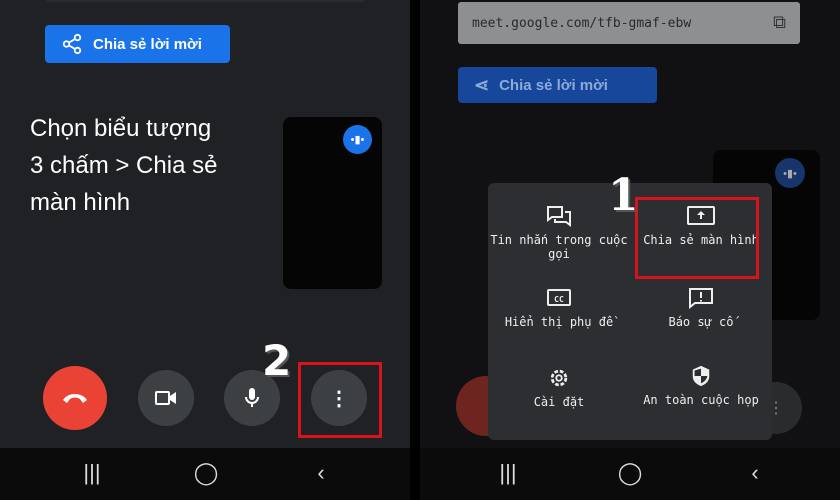 The width and height of the screenshot is (840, 500). What do you see at coordinates (332, 203) in the screenshot?
I see `self-video-tile: •▮•` at bounding box center [332, 203].